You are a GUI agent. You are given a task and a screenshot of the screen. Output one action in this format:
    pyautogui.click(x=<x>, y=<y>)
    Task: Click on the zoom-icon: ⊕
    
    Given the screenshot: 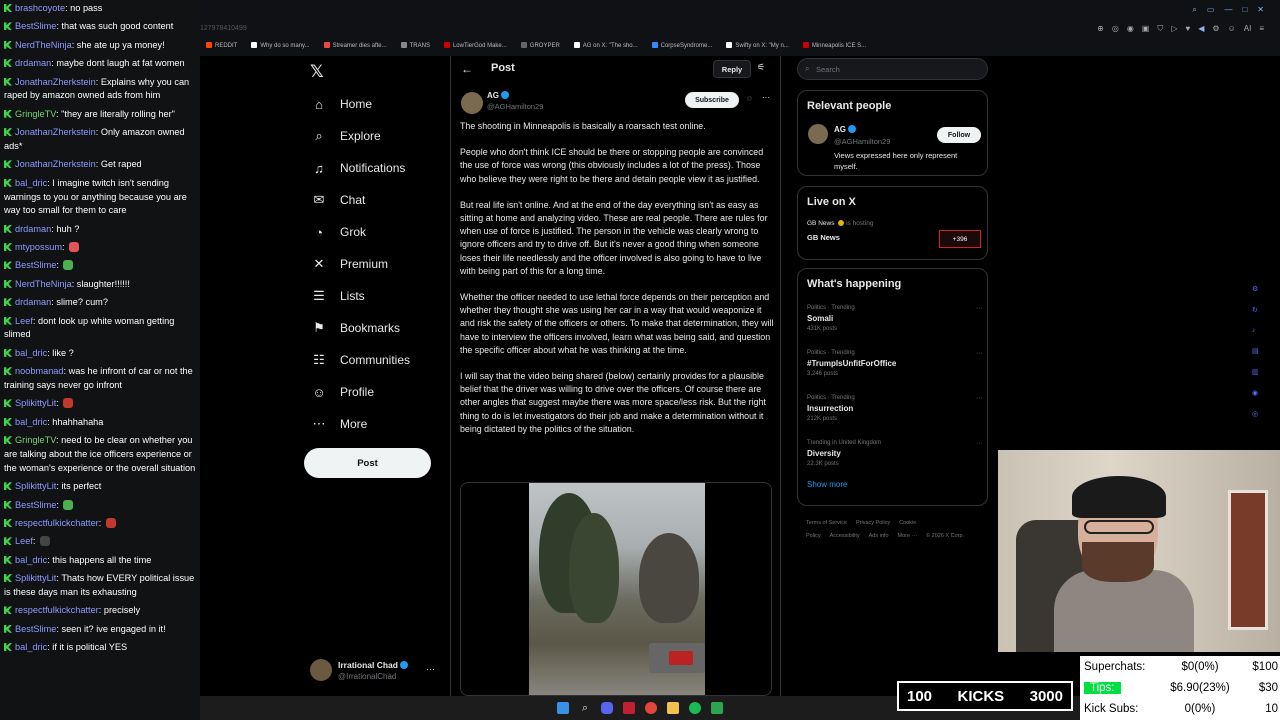 What is the action you would take?
    pyautogui.click(x=1100, y=29)
    